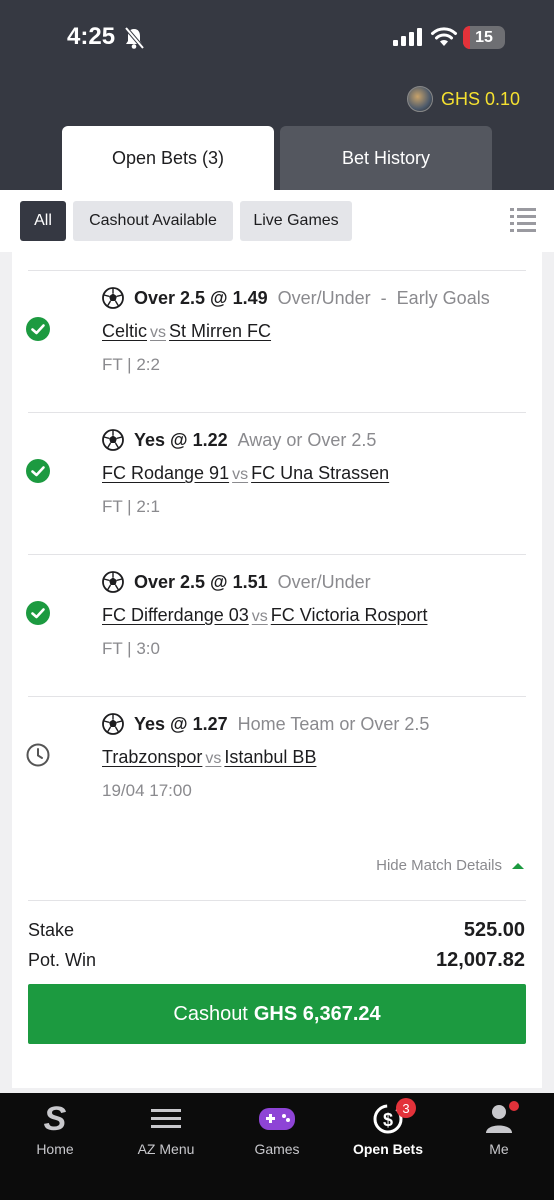  I want to click on match-result: FT | 3:0, so click(131, 648).